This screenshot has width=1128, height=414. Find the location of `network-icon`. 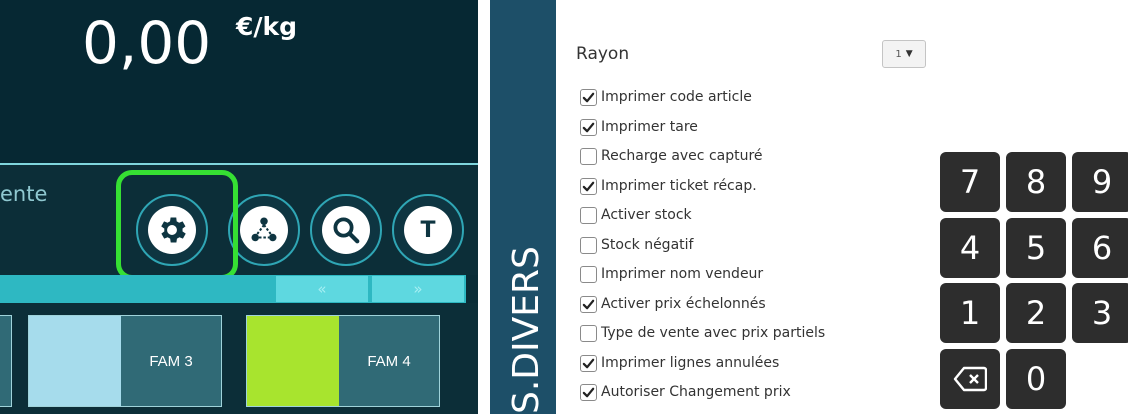

network-icon is located at coordinates (264, 230).